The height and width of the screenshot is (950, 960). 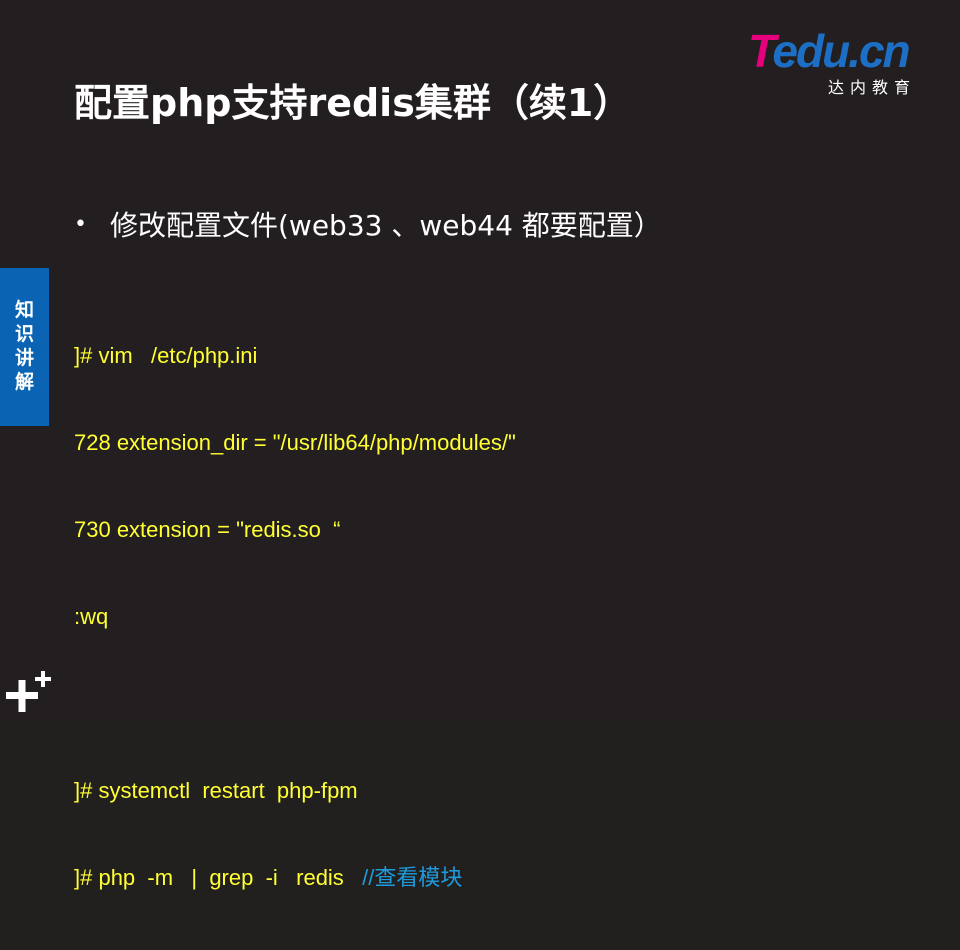 I want to click on page-title: 配置php支持redis集群（续1）, so click(x=353, y=103).